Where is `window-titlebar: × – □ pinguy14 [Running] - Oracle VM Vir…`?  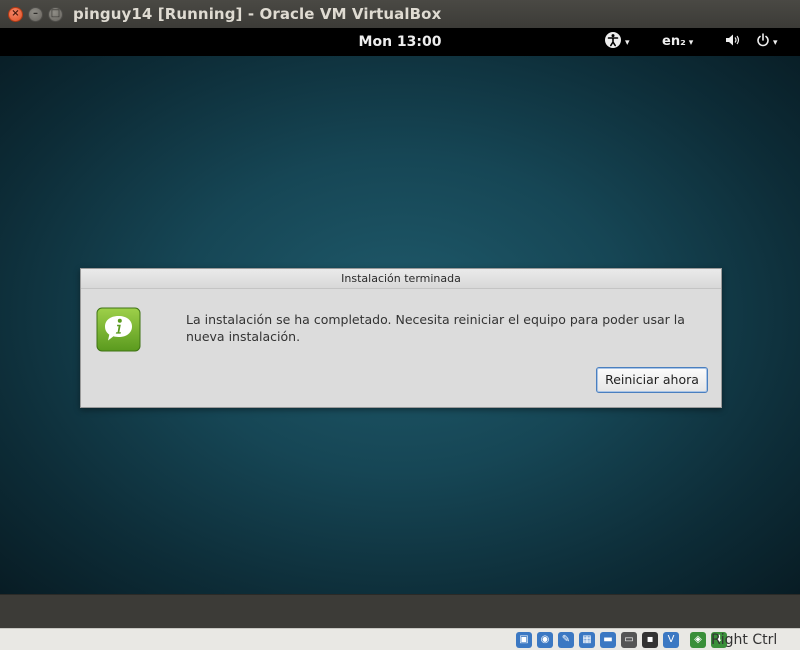 window-titlebar: × – □ pinguy14 [Running] - Oracle VM Vir… is located at coordinates (400, 14).